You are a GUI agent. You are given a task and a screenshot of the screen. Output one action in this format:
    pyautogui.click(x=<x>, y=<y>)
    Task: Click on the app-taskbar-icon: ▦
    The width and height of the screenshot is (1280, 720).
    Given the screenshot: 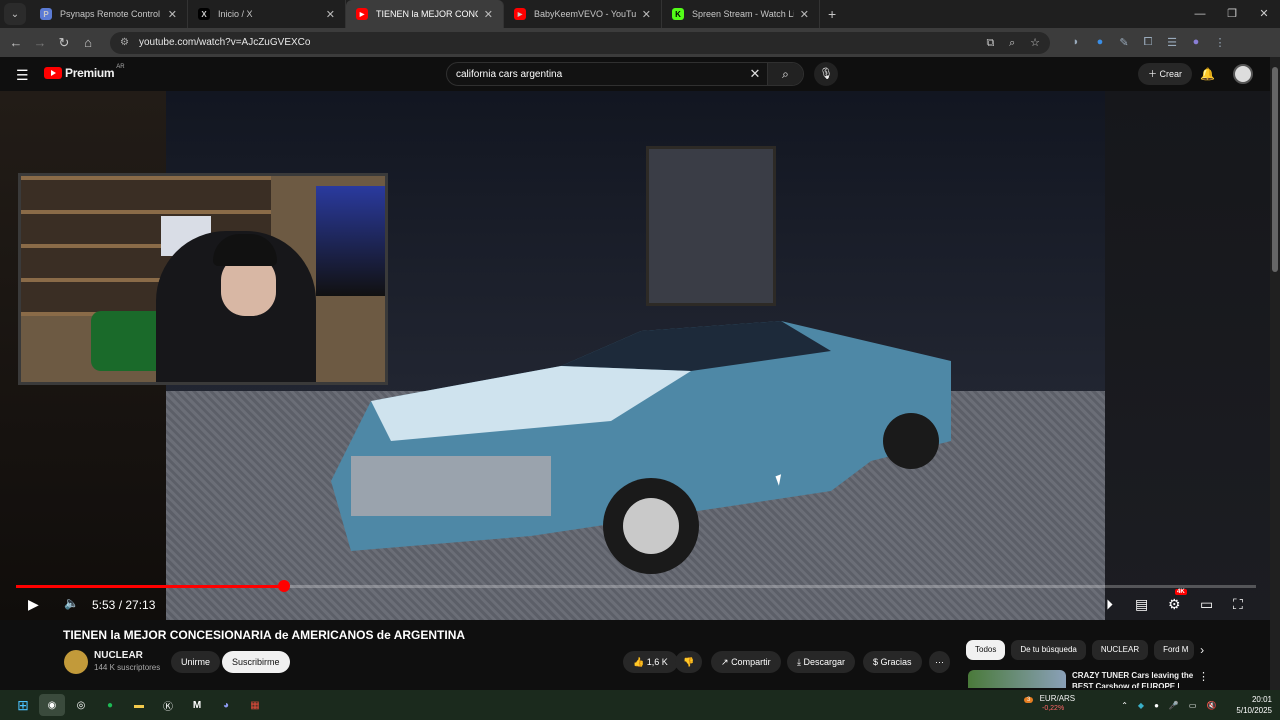 What is the action you would take?
    pyautogui.click(x=255, y=705)
    